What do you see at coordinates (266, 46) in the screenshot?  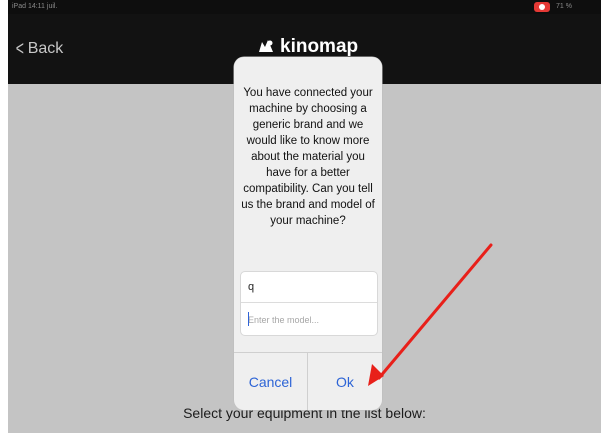 I see `kinomap-logo-icon` at bounding box center [266, 46].